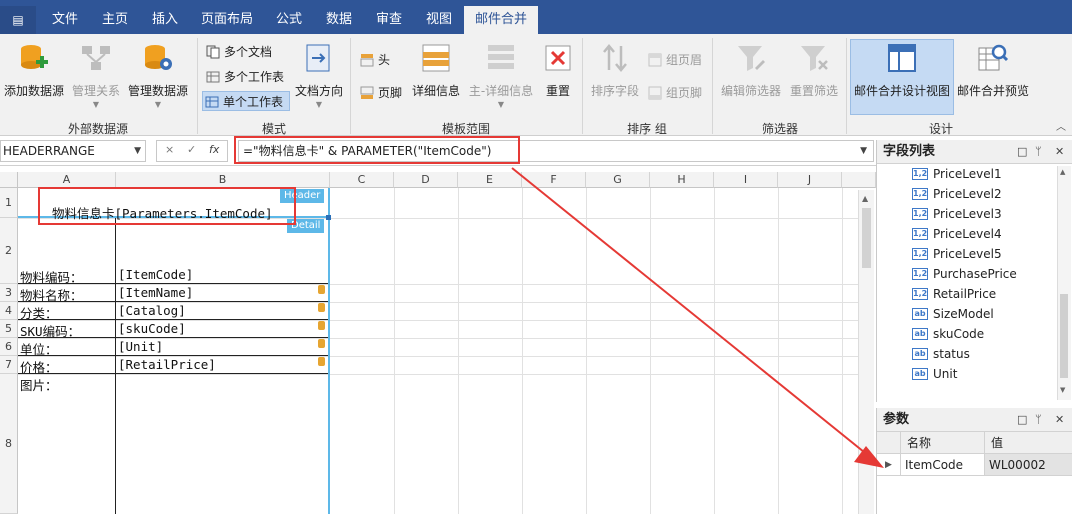 The width and height of the screenshot is (1072, 514). I want to click on footer-range-button: 页脚, so click(380, 93).